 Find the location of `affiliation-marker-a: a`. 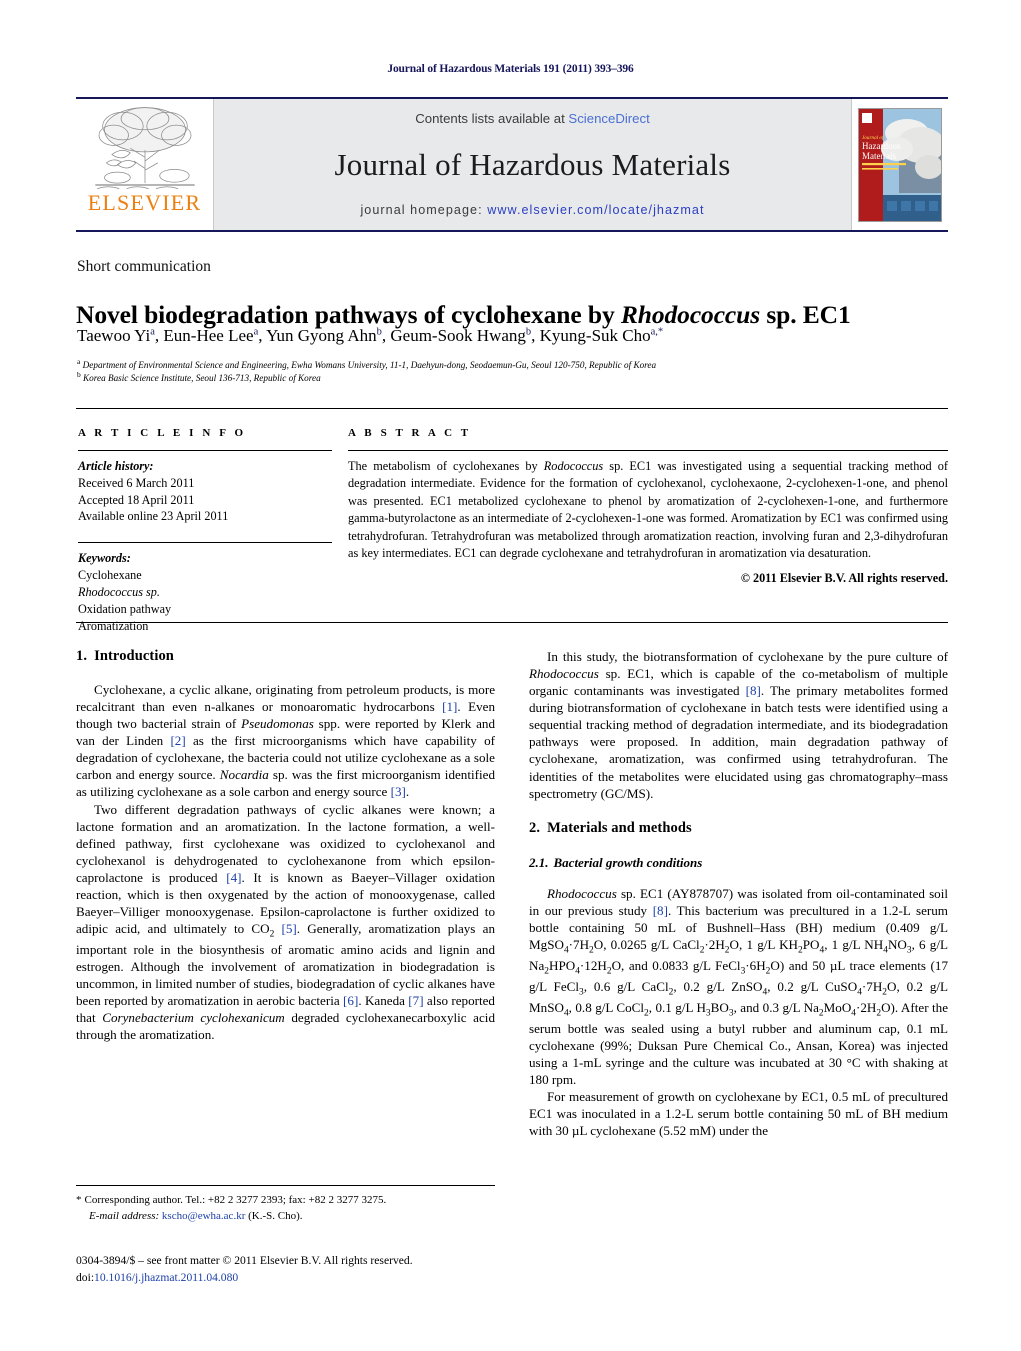

affiliation-marker-a: a is located at coordinates (79, 361).